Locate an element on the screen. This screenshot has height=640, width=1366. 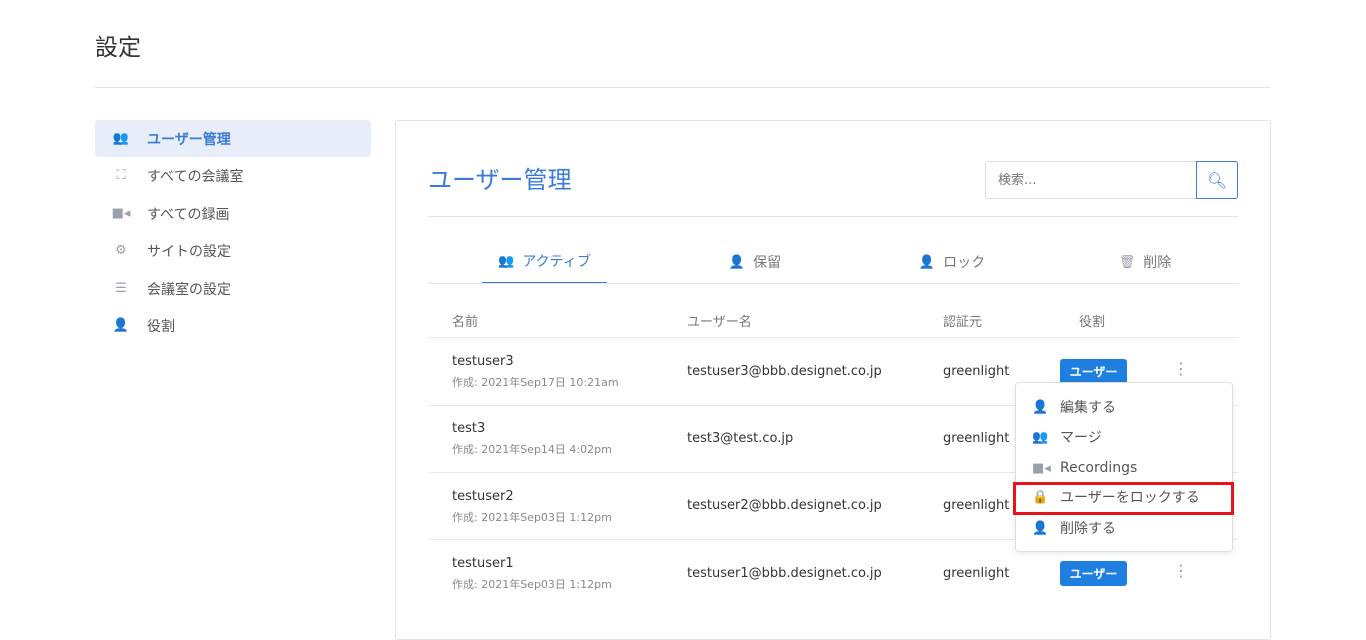
section-heading: ユーザー管理 is located at coordinates (500, 180).